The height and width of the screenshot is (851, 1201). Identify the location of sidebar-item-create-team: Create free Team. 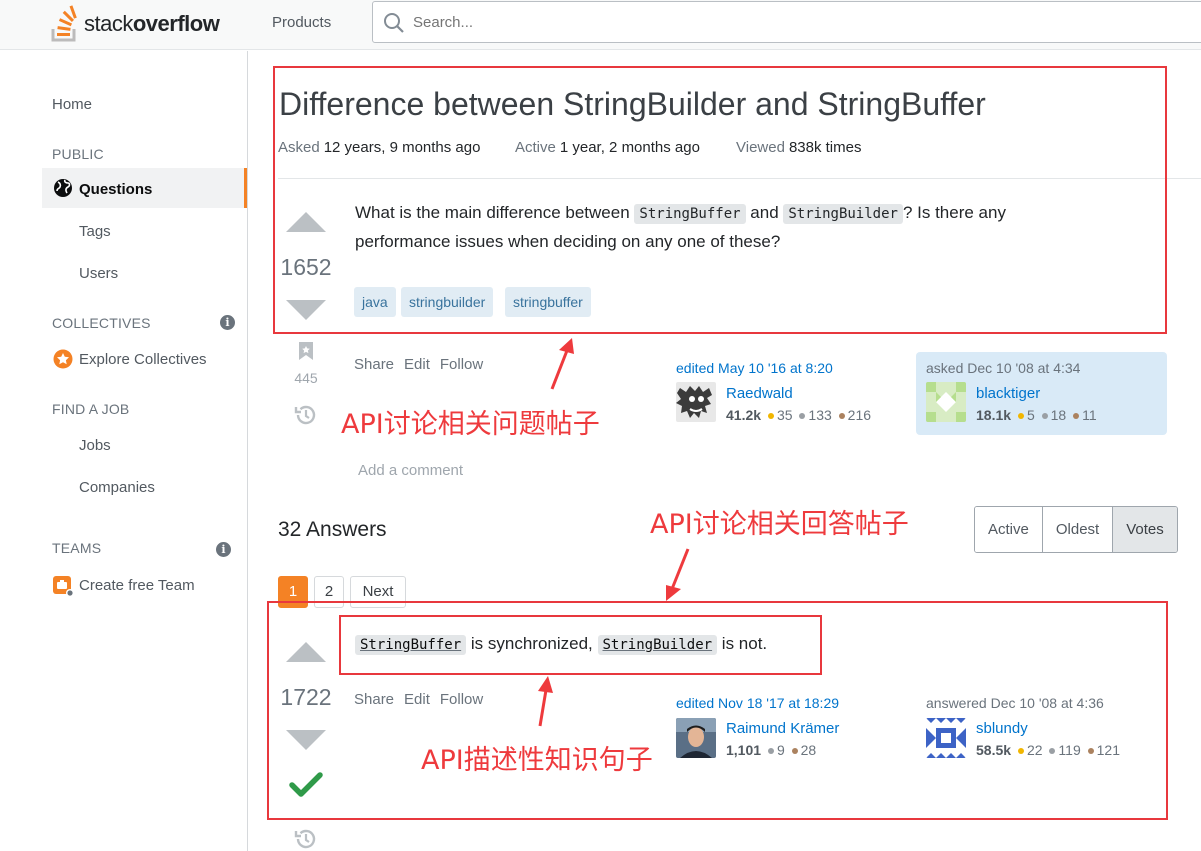
(137, 585).